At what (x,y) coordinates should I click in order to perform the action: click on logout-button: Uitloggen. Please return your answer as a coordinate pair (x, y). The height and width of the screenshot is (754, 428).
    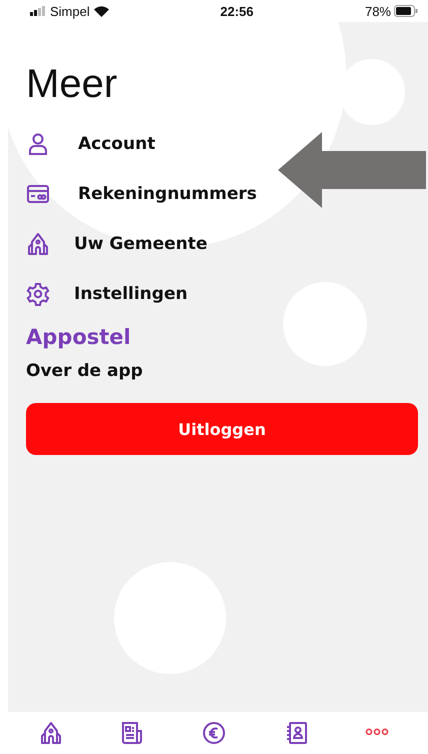
    Looking at the image, I should click on (222, 429).